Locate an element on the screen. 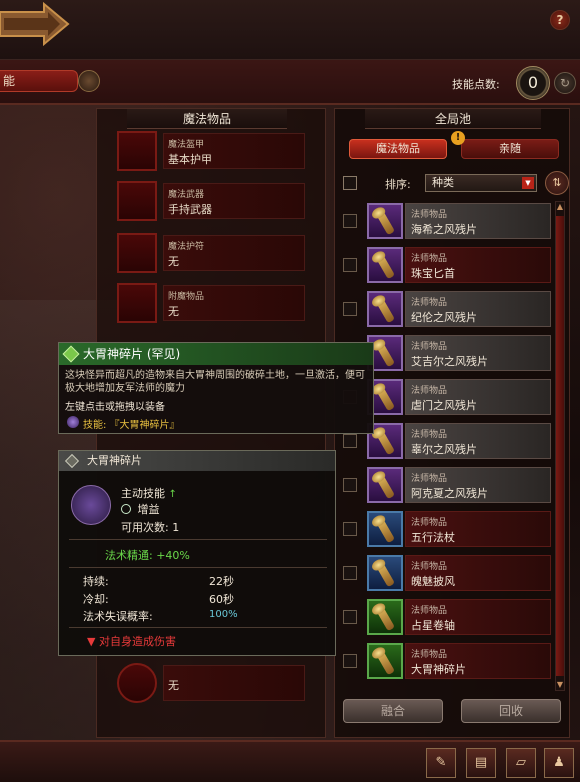  self-damage-warning: ▼ 对自身造成伤害 is located at coordinates (131, 641).